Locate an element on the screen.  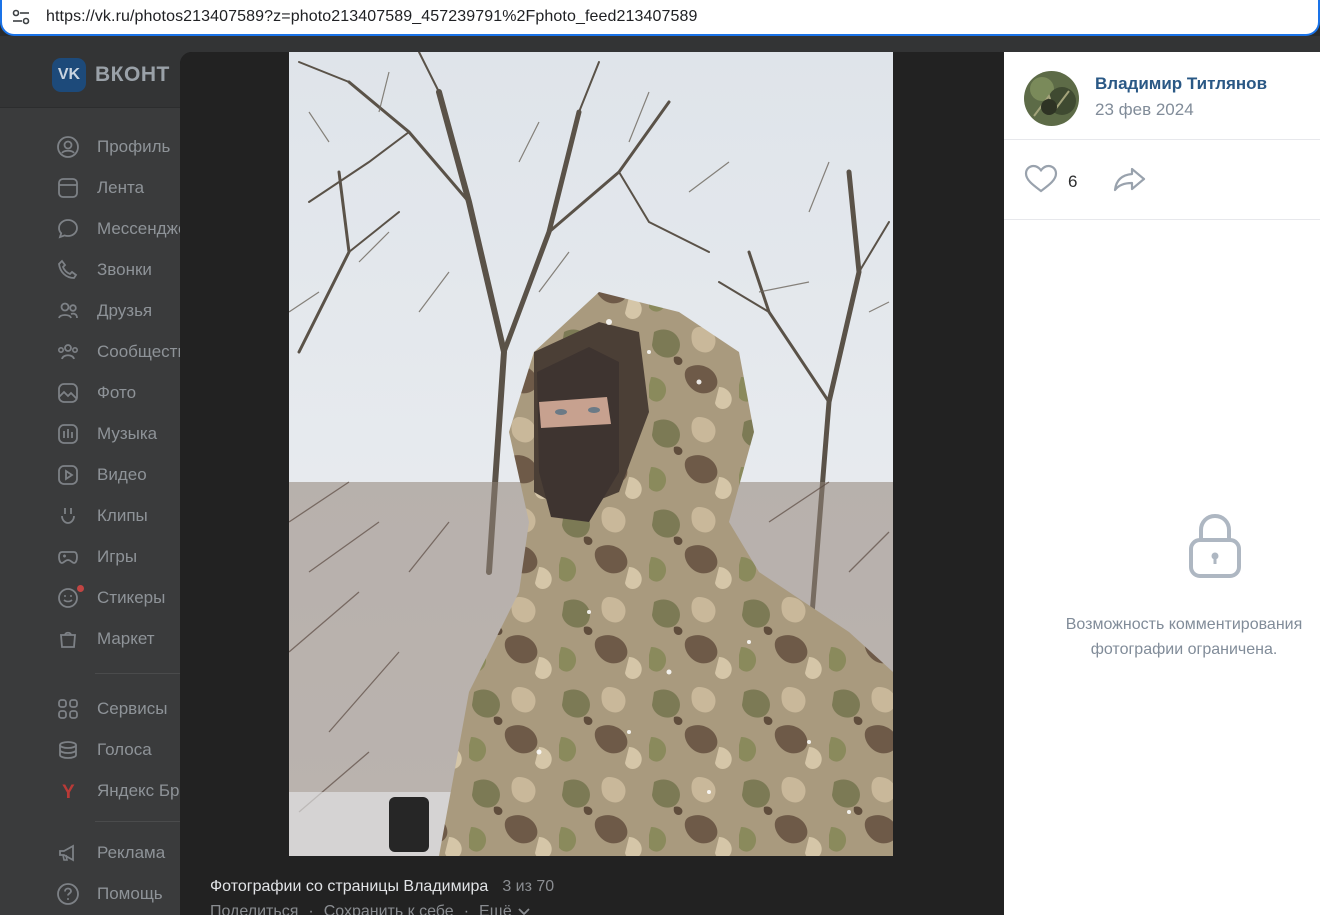
sidebar-item-feed: Лента is located at coordinates (117, 187).